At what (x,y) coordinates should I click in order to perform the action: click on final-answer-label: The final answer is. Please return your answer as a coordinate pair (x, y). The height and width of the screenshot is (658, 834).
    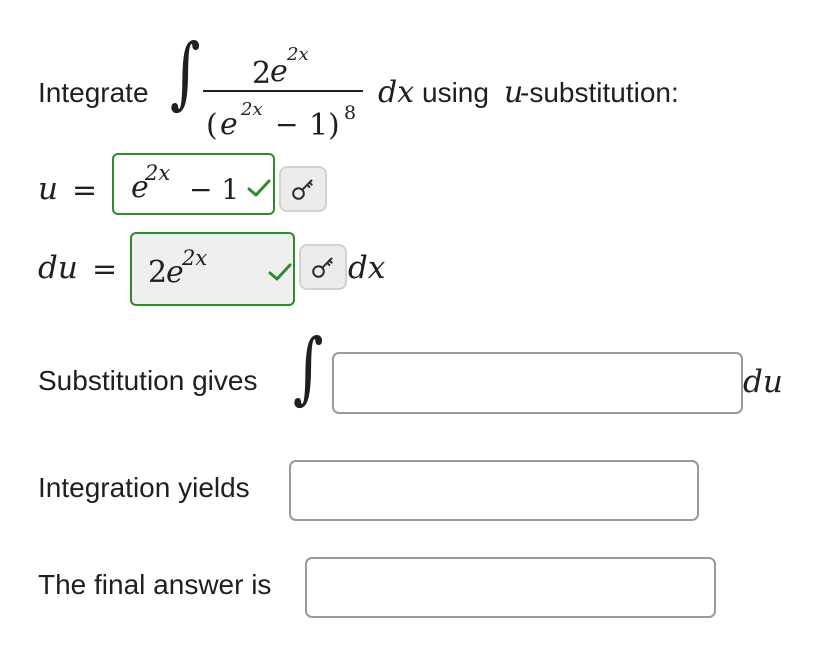
    Looking at the image, I should click on (155, 584).